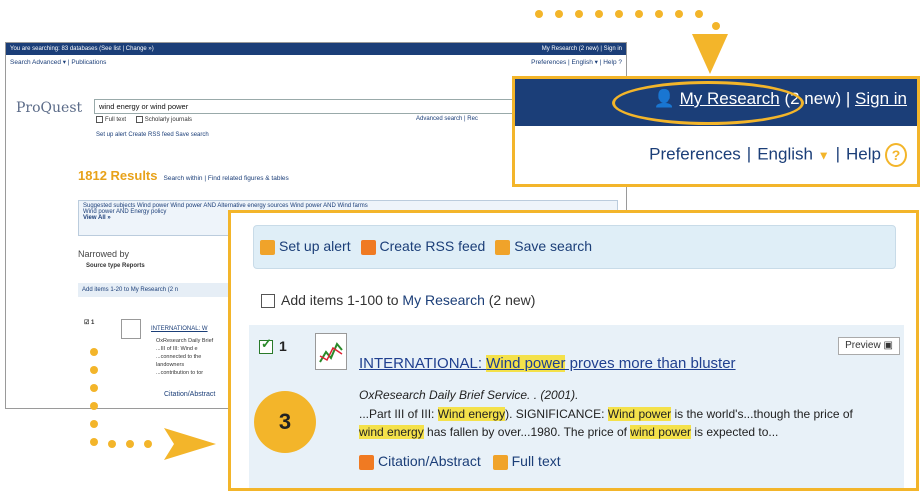 The width and height of the screenshot is (921, 492). I want to click on scholarly-checkbox, so click(139, 119).